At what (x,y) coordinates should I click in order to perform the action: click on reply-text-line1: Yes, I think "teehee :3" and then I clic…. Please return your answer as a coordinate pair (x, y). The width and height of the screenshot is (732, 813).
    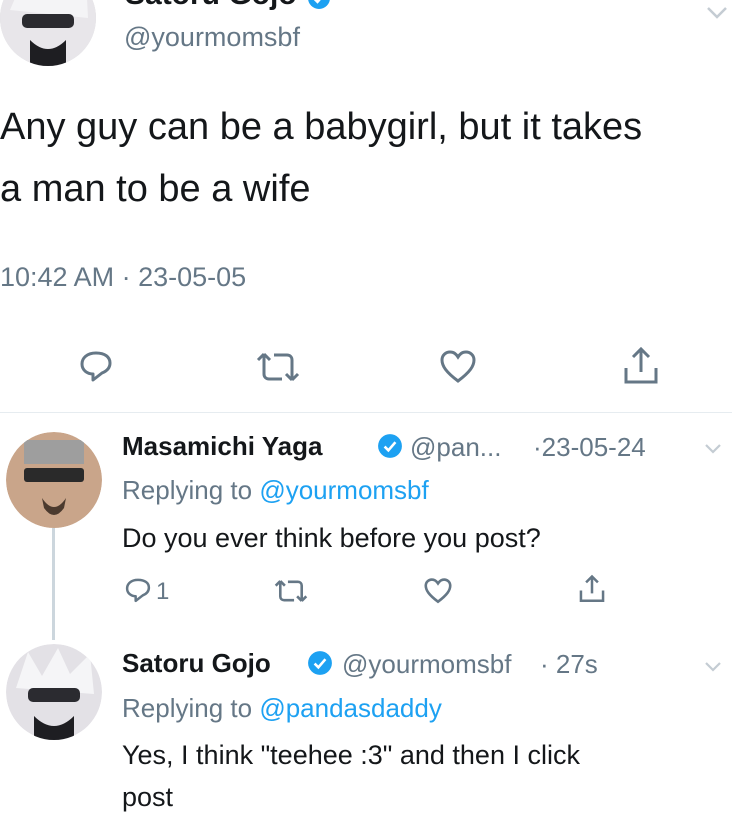
    Looking at the image, I should click on (351, 755).